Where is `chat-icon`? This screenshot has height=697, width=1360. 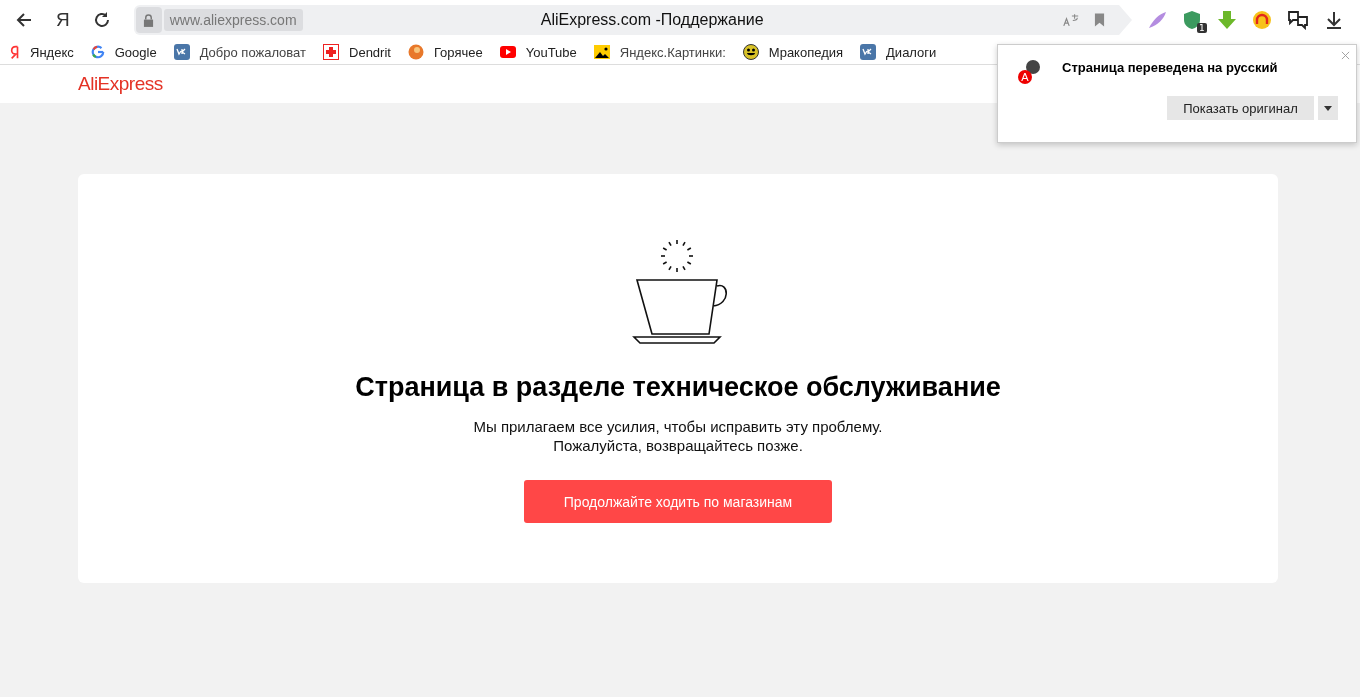 chat-icon is located at coordinates (1297, 20).